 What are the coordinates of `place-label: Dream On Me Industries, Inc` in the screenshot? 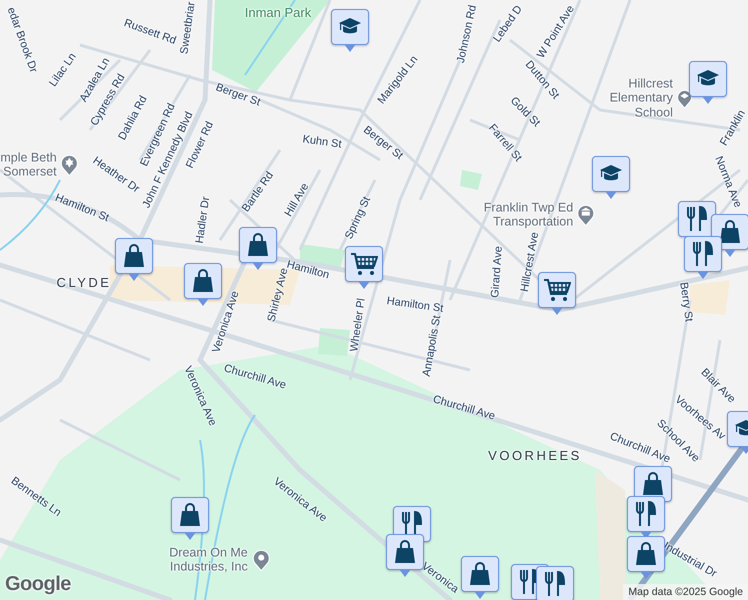 It's located at (208, 560).